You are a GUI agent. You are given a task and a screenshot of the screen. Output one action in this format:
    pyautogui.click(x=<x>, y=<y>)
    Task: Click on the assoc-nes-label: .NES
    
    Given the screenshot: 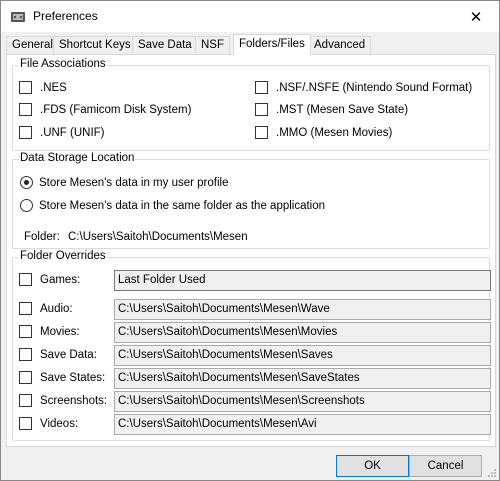 What is the action you would take?
    pyautogui.click(x=53, y=87)
    